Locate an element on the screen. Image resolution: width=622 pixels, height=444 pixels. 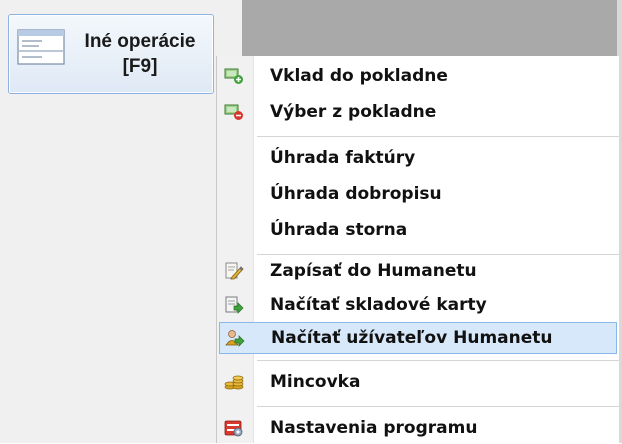
other-operations-label: Iné operácie [F9] is located at coordinates (140, 54).